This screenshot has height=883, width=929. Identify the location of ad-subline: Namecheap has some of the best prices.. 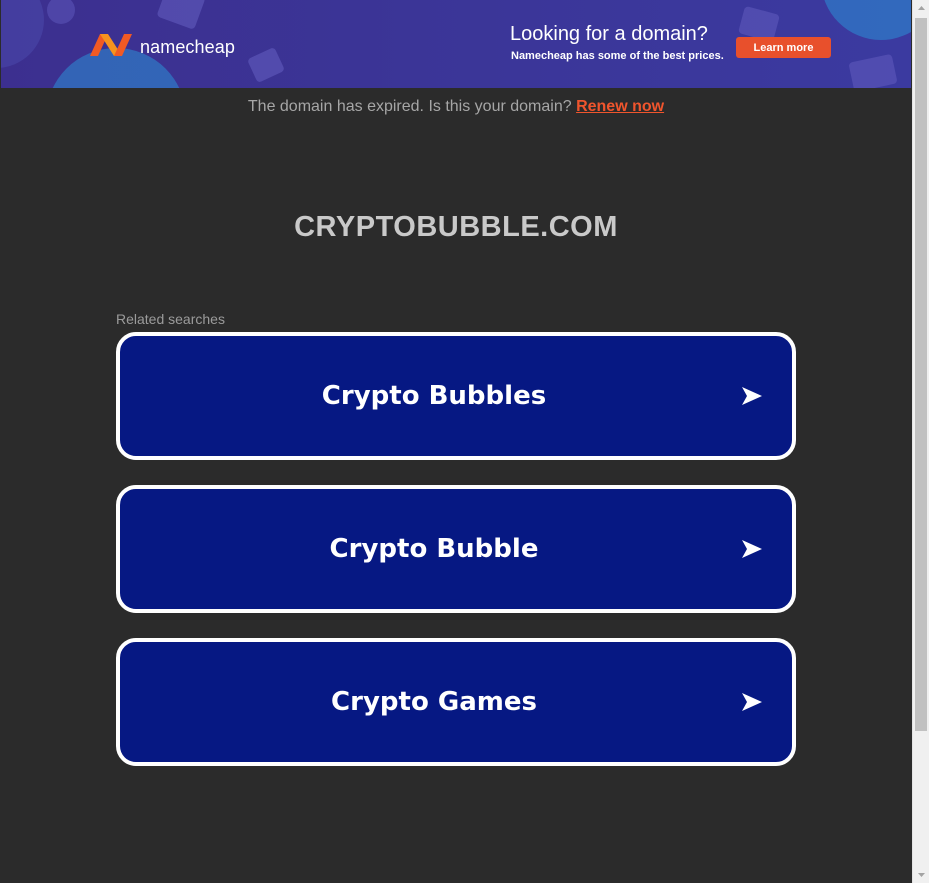
(617, 56).